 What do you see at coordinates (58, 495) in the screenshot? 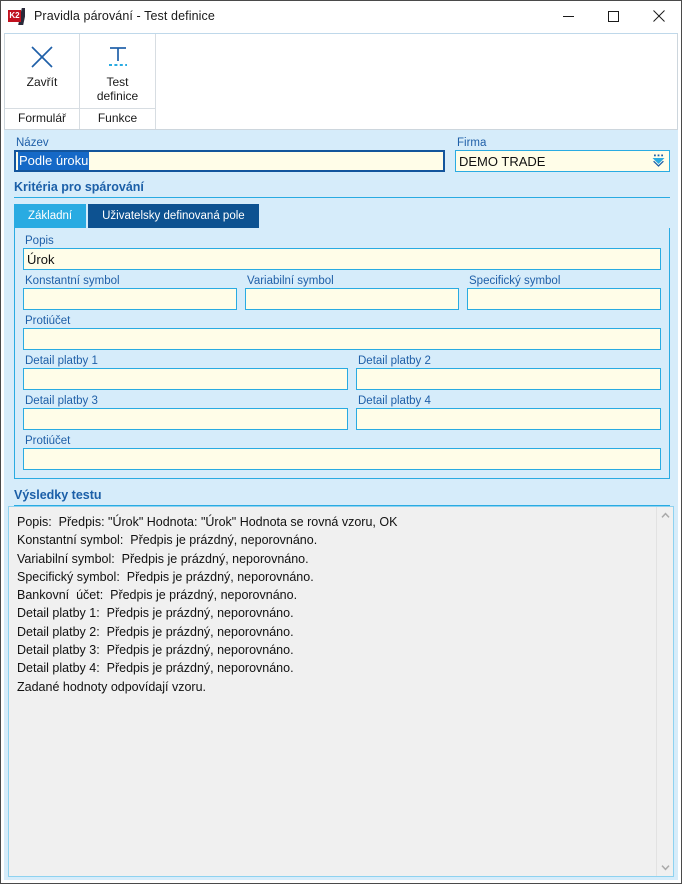
I see `results-section-title: Výsledky testu` at bounding box center [58, 495].